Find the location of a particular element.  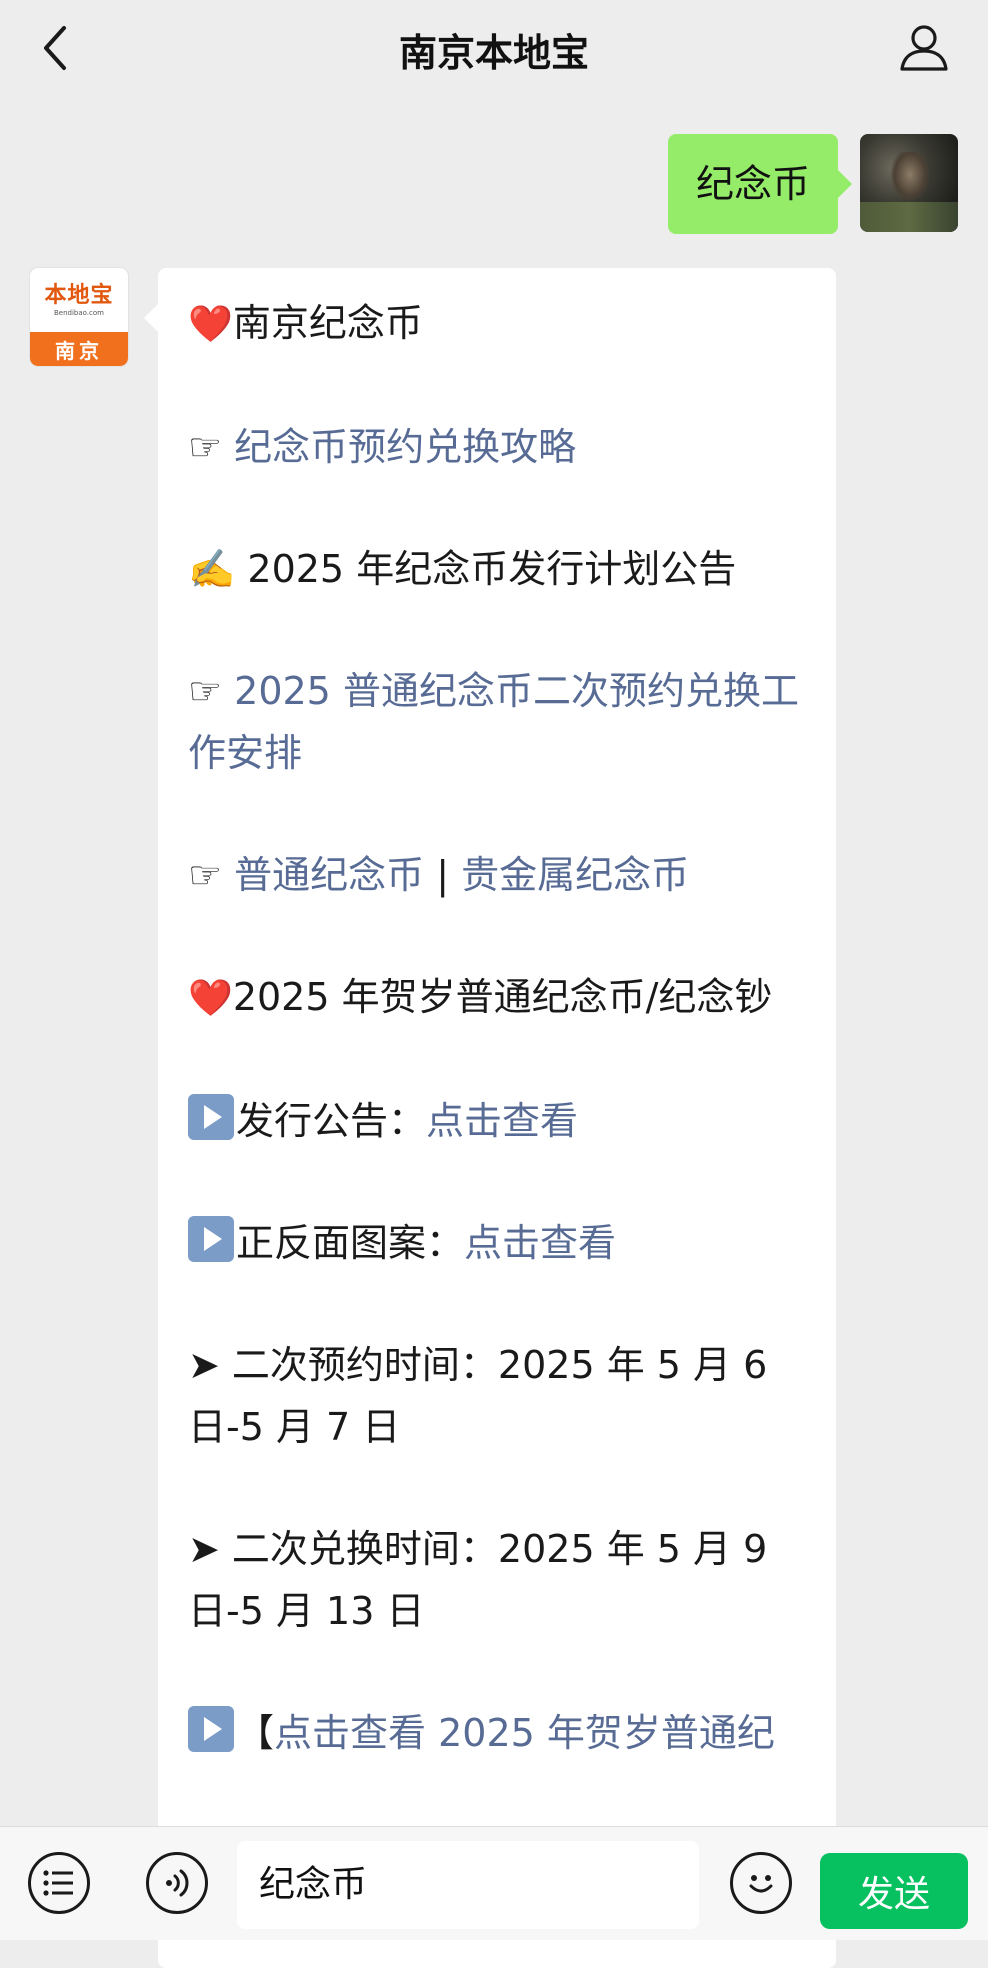

line-design: 正反面图案：点击查看 is located at coordinates (498, 1243).